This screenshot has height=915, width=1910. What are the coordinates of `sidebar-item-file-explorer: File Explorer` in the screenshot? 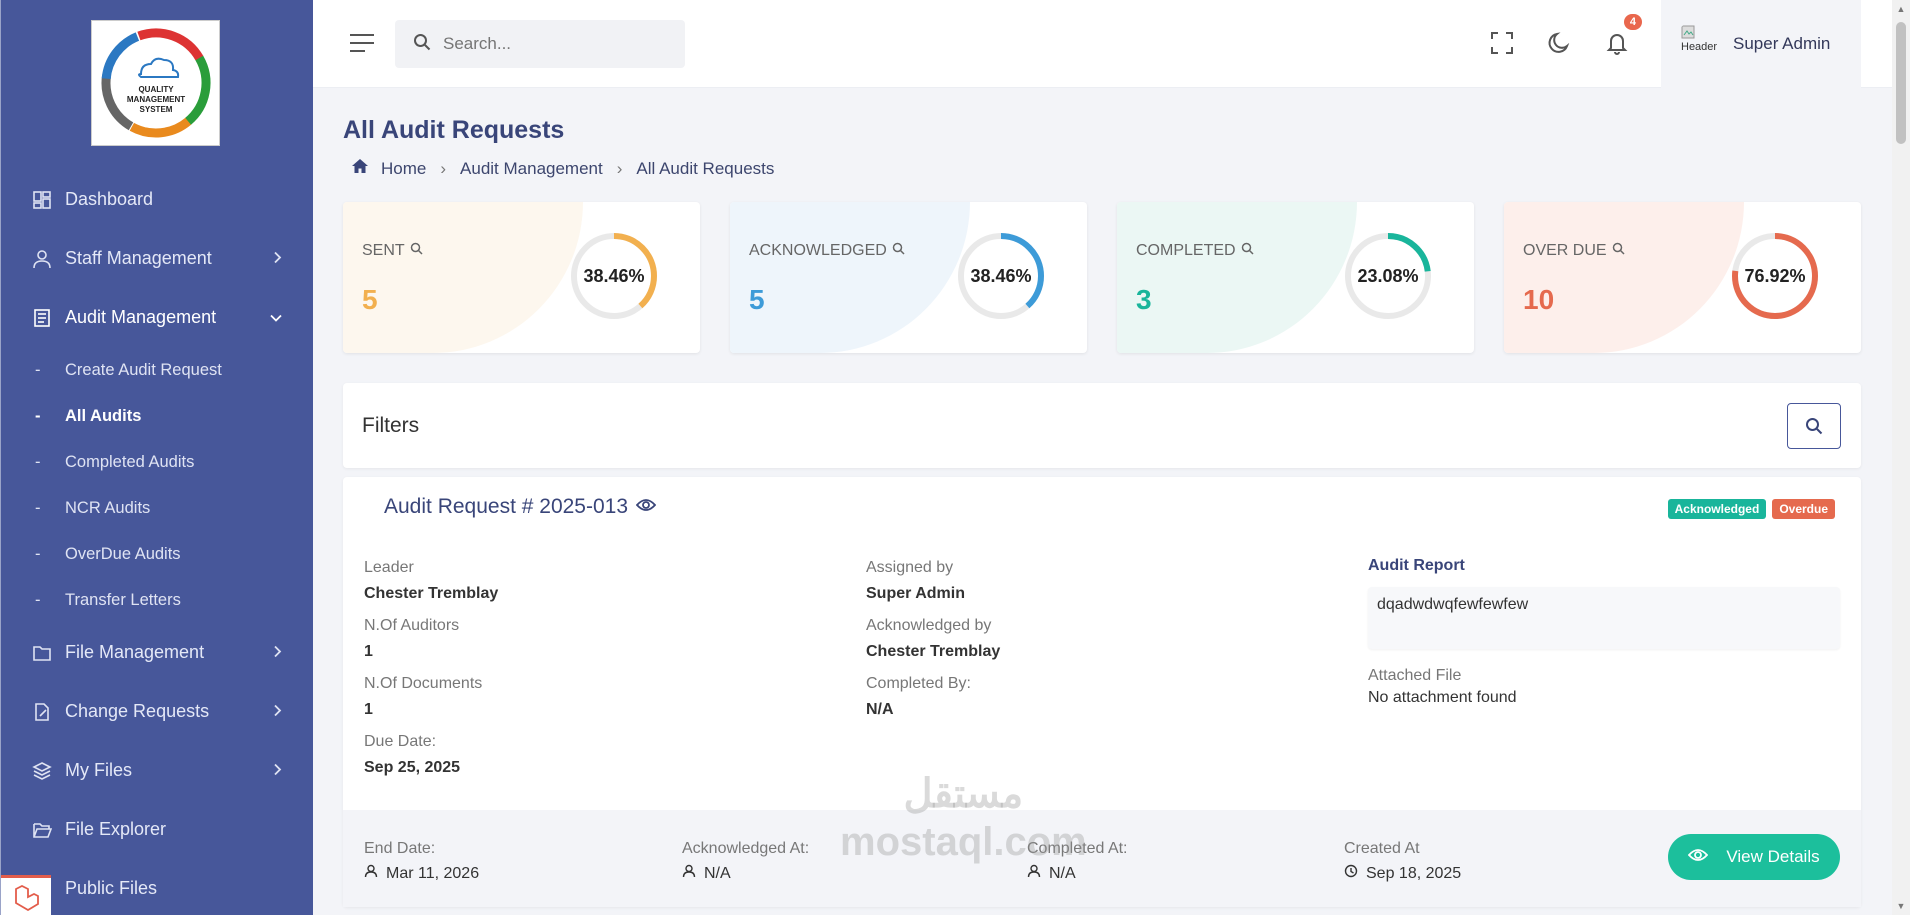 It's located at (157, 829).